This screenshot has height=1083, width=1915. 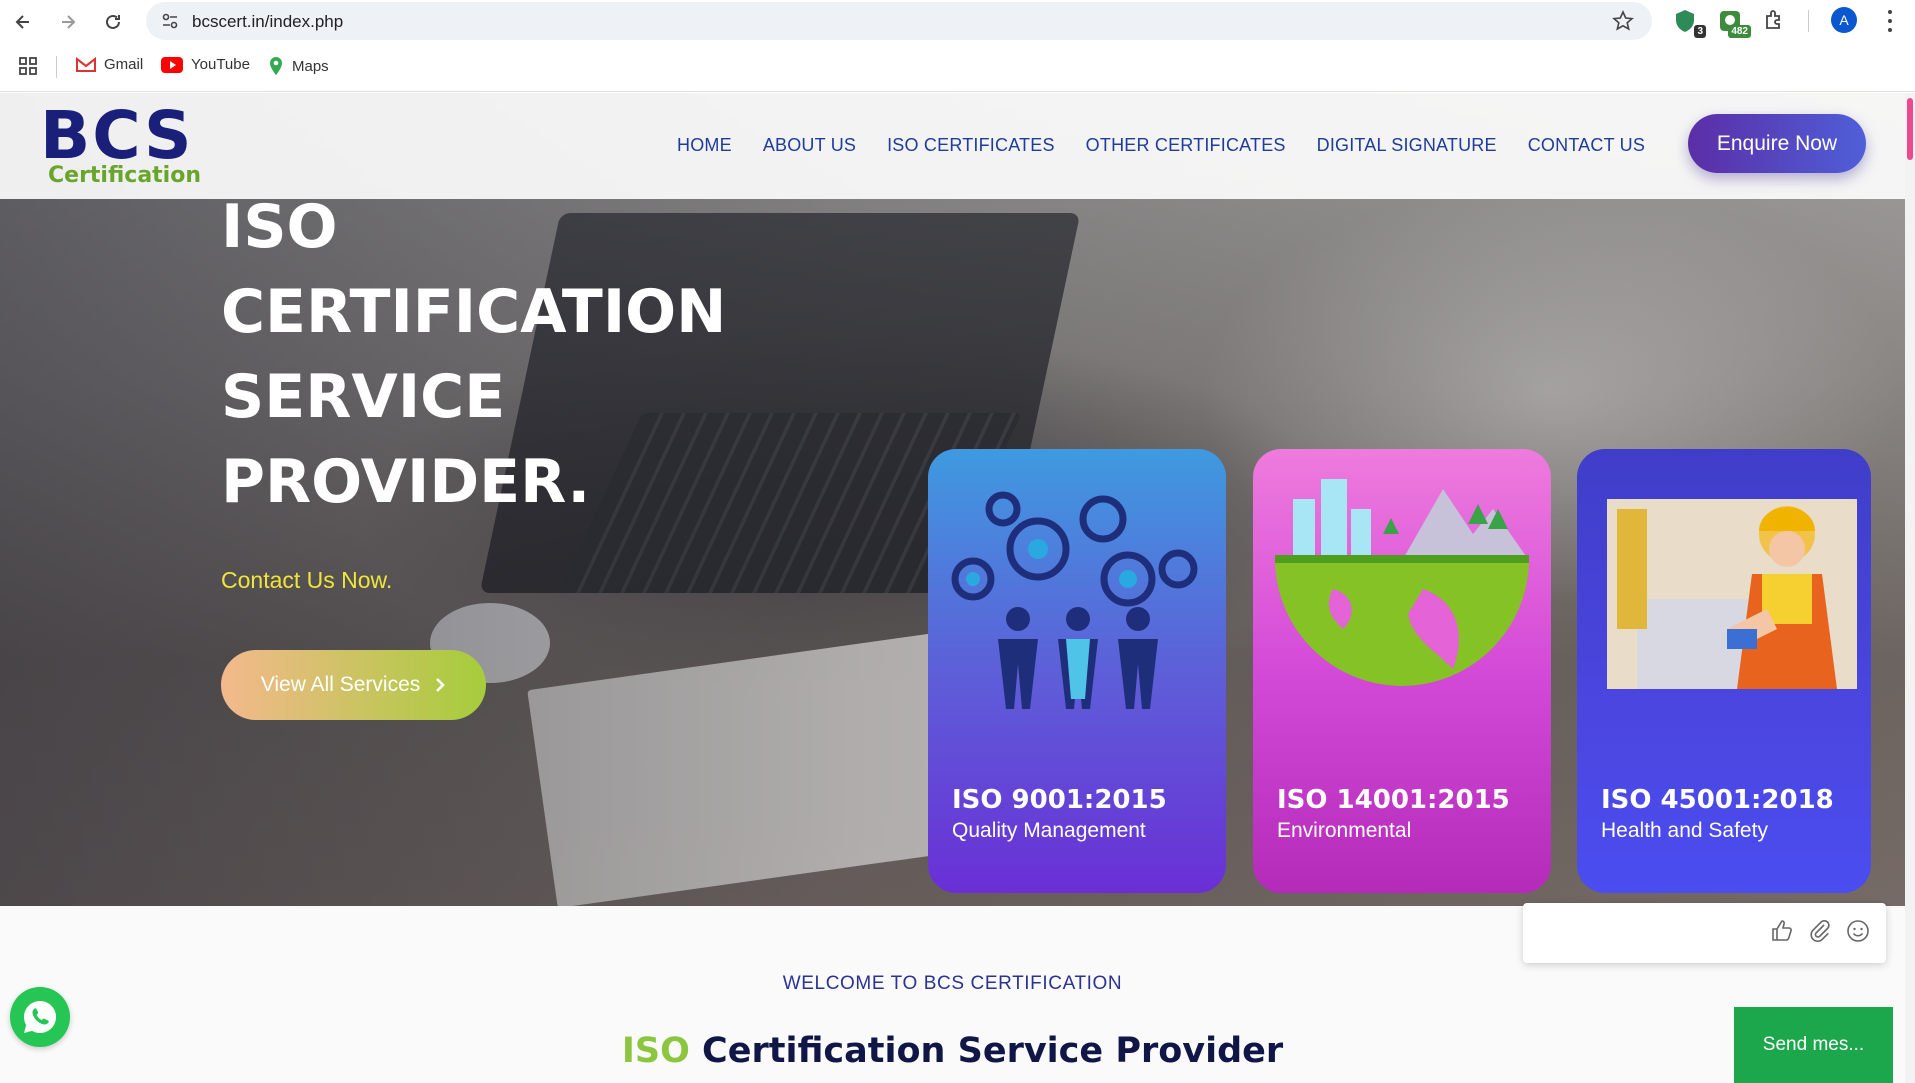 What do you see at coordinates (267, 22) in the screenshot?
I see `url-text: bcscert.in/index.php` at bounding box center [267, 22].